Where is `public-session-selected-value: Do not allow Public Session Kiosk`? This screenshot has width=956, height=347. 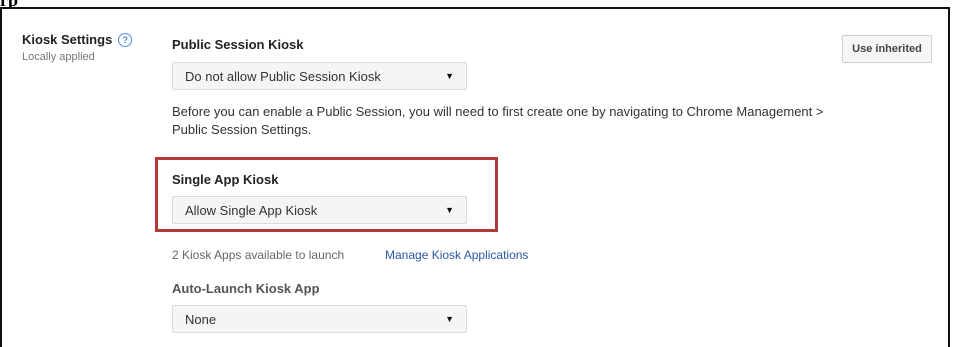
public-session-selected-value: Do not allow Public Session Kiosk is located at coordinates (283, 76).